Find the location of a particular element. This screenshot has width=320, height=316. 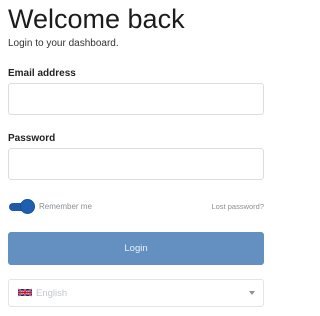

page-title: Welcome back is located at coordinates (96, 19).